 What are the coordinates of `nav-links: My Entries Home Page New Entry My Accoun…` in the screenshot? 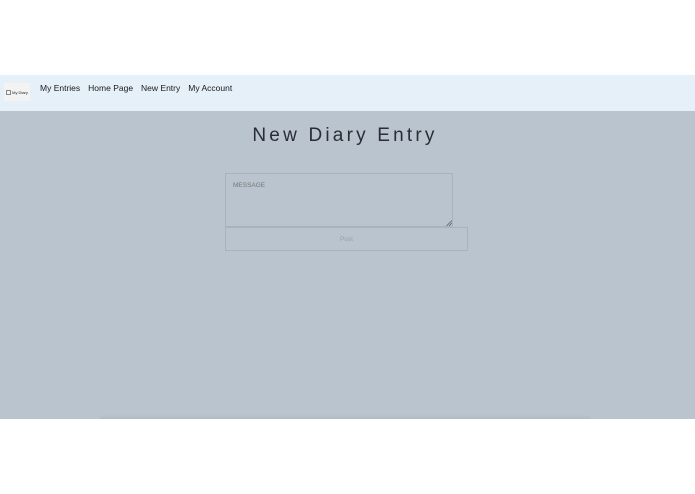 It's located at (136, 88).